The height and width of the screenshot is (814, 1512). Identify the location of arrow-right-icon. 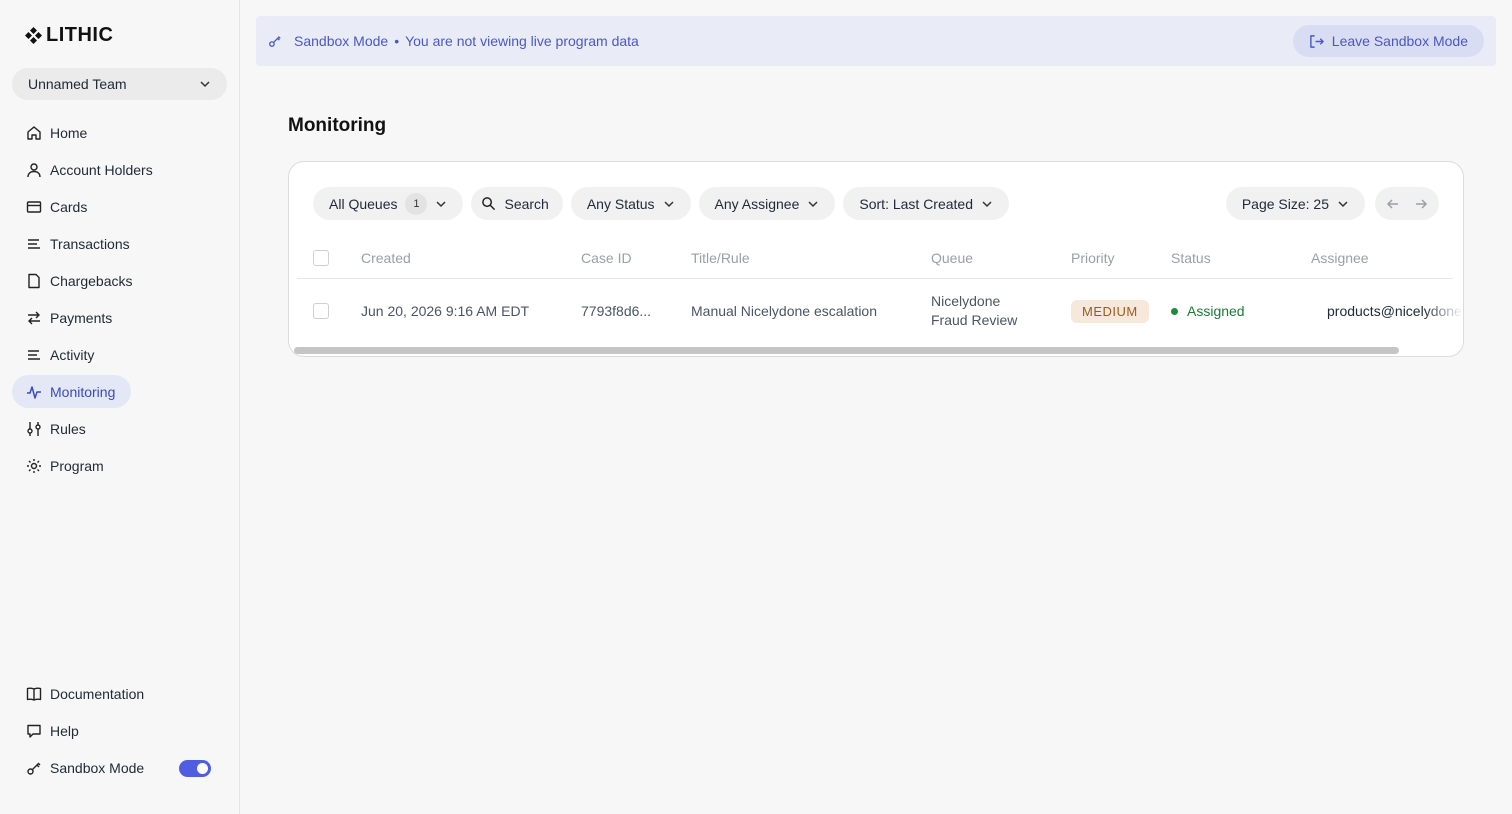
(1422, 203).